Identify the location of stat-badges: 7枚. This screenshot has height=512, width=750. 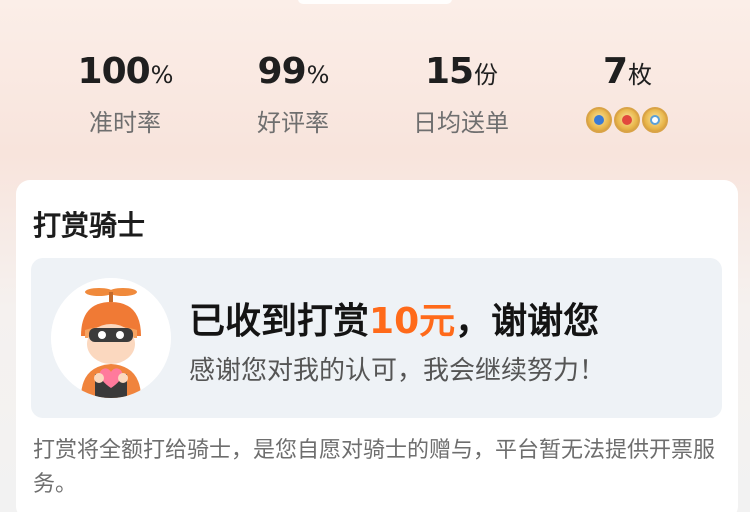
(627, 88).